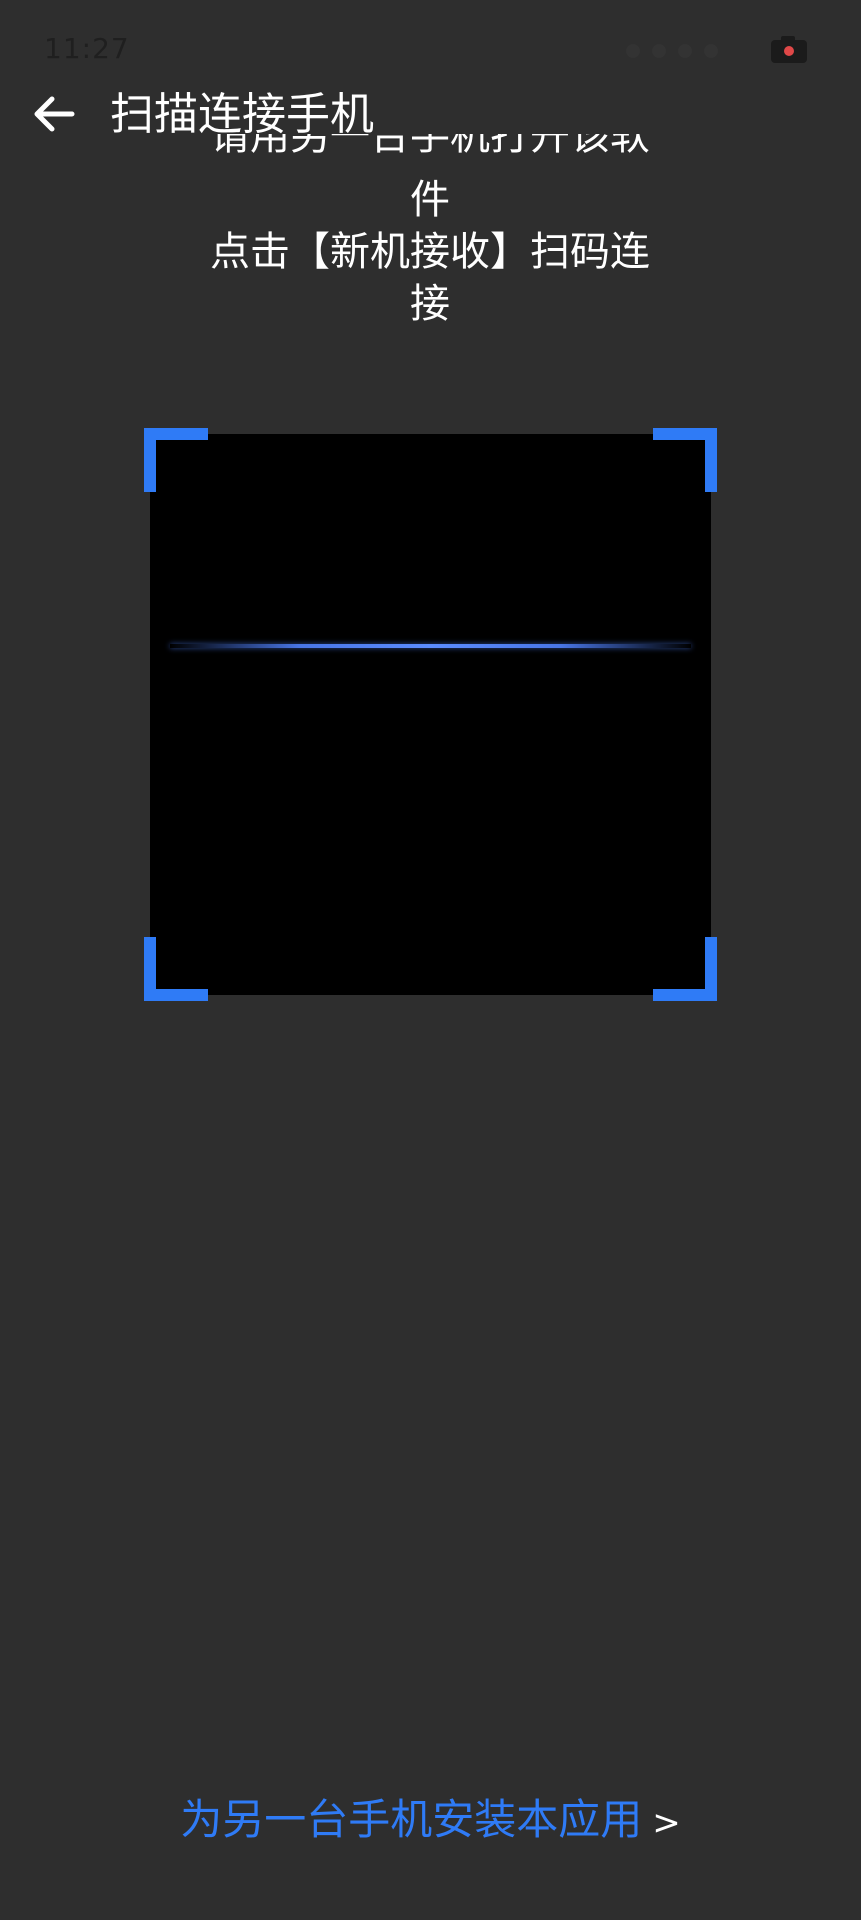 The height and width of the screenshot is (1920, 861). Describe the element at coordinates (685, 969) in the screenshot. I see `scanner-corner-bottom-right` at that location.